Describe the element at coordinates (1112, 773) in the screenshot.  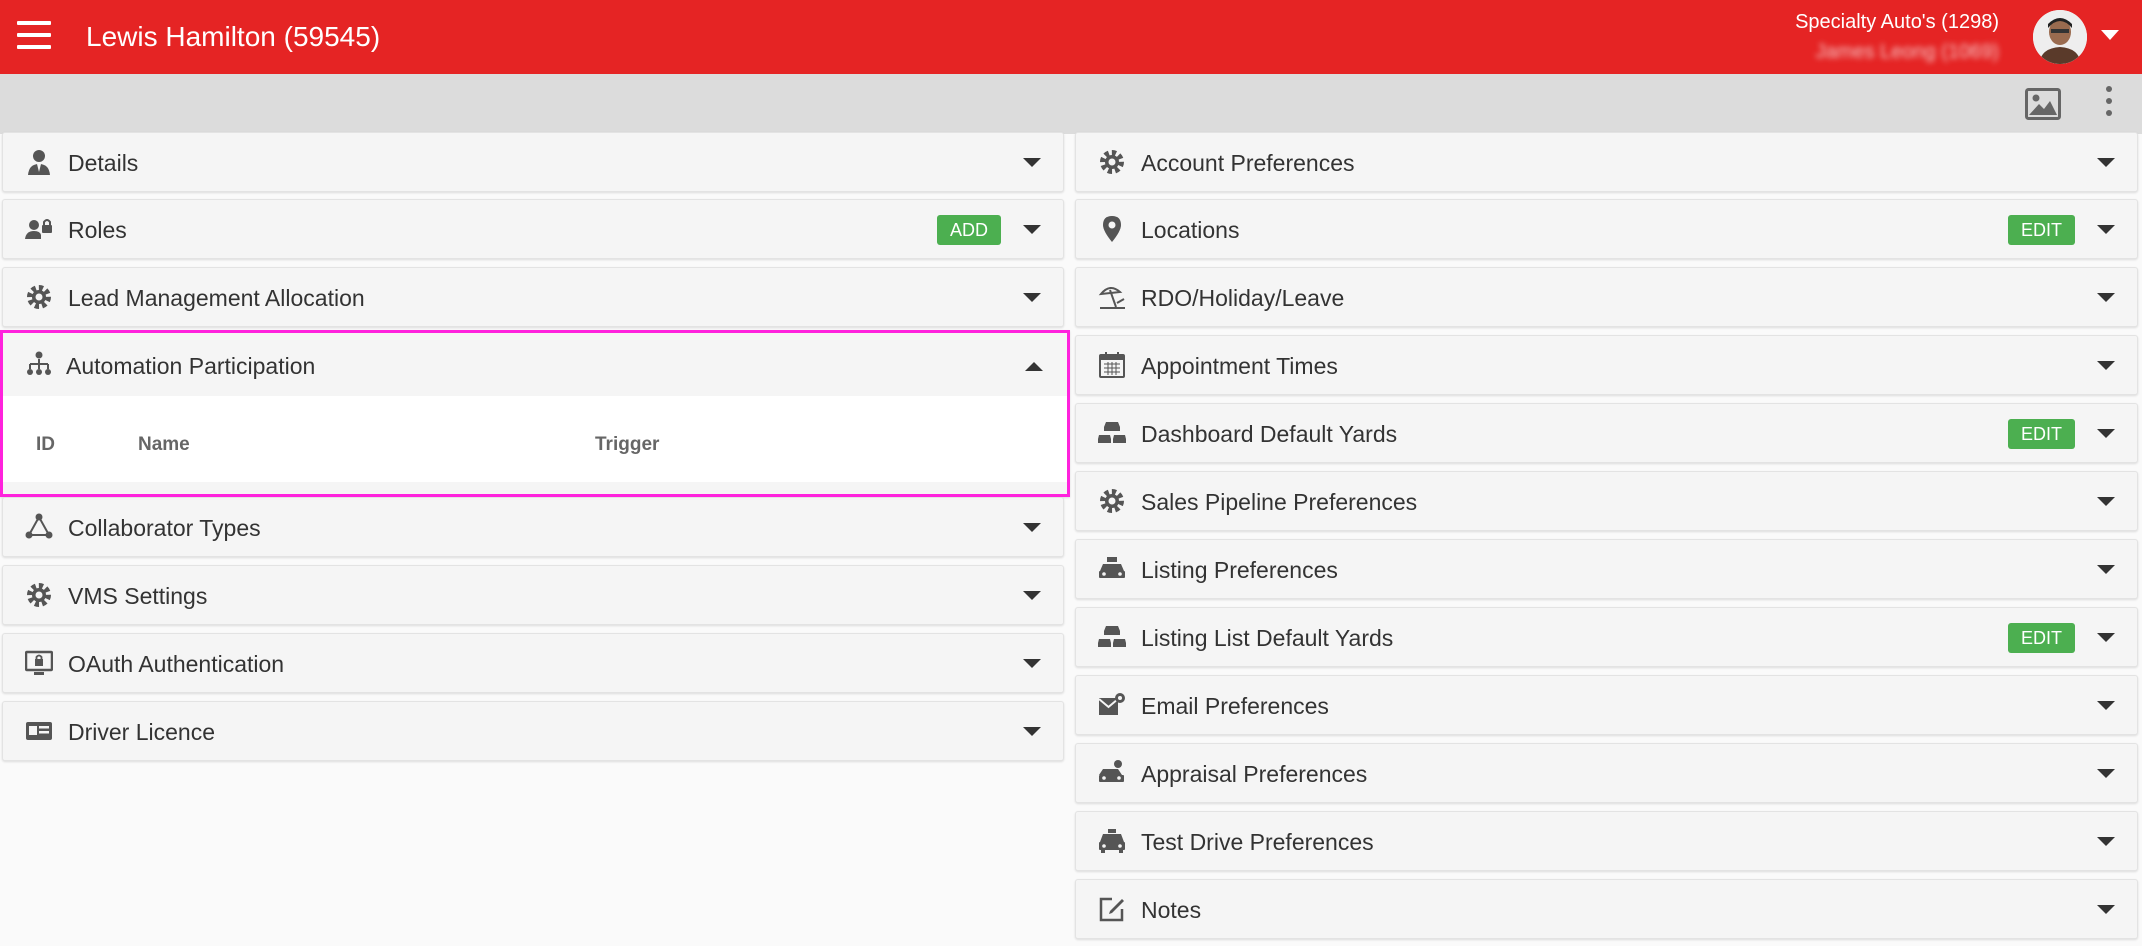
I see `car-dollar-icon` at that location.